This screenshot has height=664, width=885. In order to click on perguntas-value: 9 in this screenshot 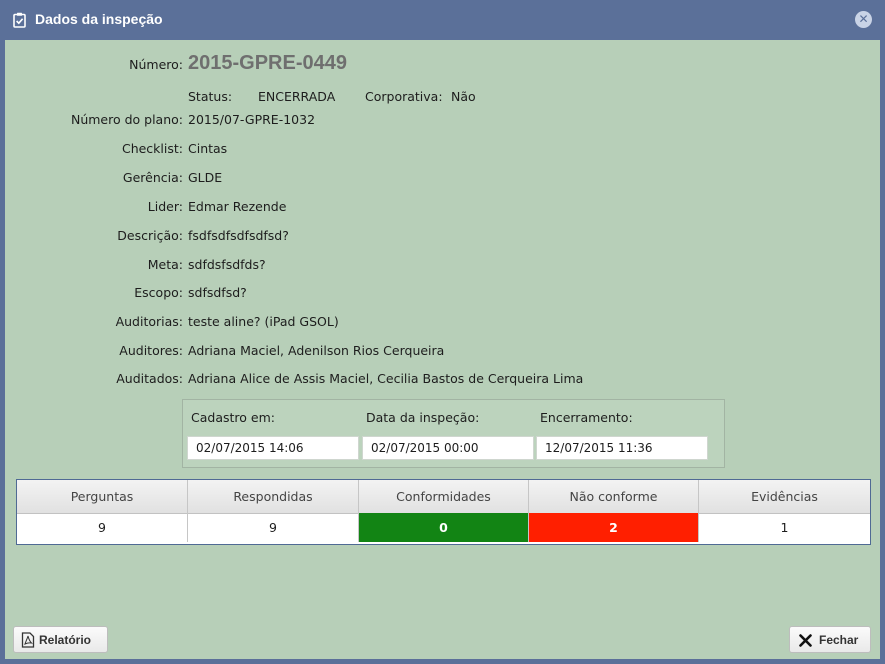, I will do `click(102, 527)`.